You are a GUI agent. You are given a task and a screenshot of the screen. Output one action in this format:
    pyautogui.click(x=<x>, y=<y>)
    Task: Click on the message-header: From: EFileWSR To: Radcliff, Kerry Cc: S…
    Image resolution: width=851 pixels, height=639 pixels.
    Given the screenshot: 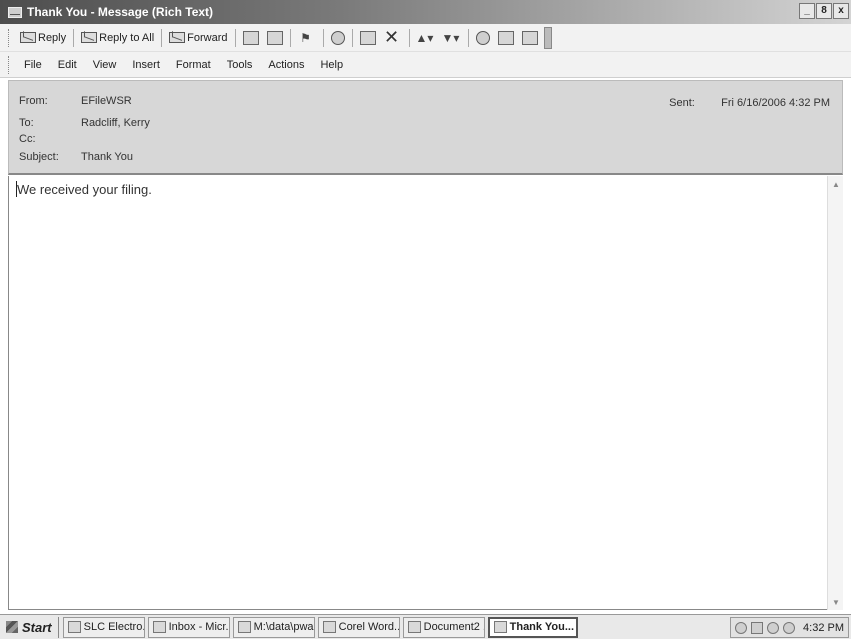 What is the action you would take?
    pyautogui.click(x=425, y=127)
    